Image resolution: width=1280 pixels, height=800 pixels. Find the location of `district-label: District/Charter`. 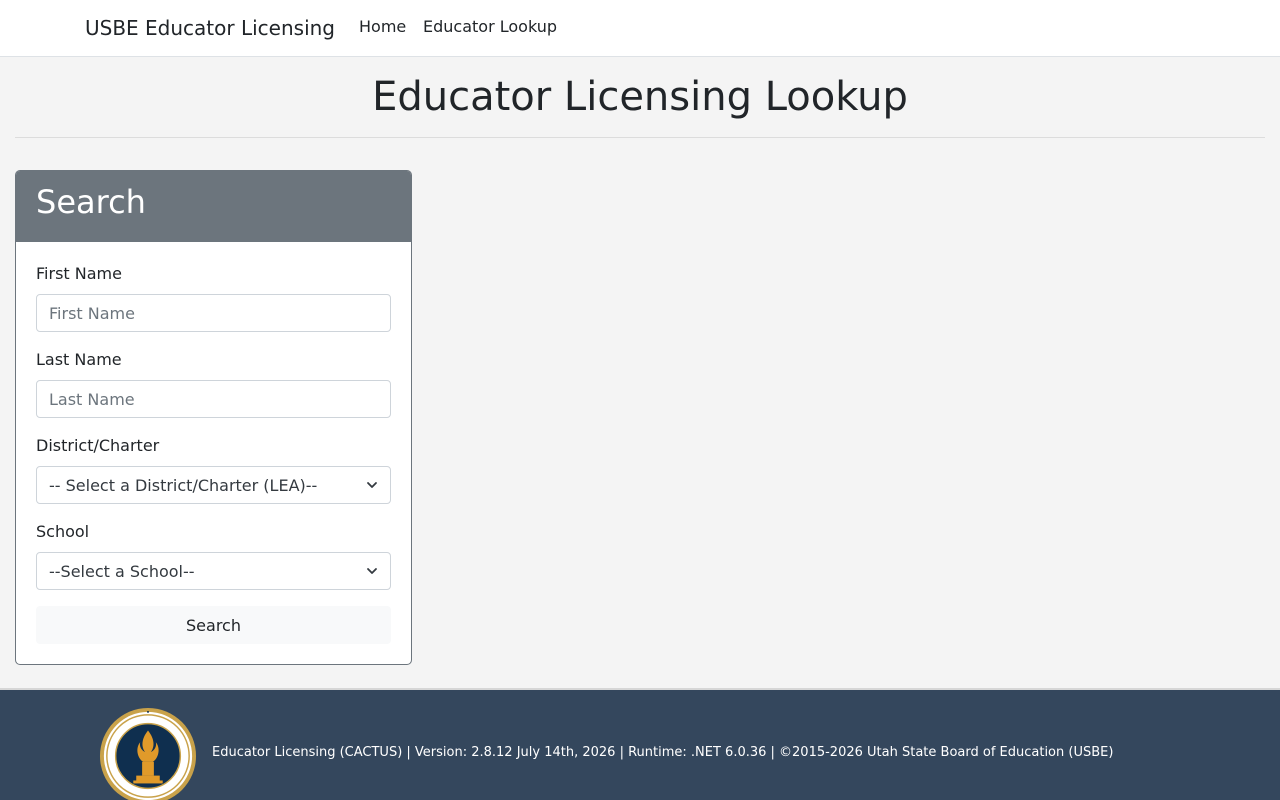

district-label: District/Charter is located at coordinates (98, 445).